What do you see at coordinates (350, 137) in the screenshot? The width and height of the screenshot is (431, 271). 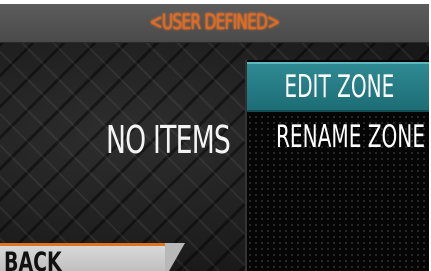 I see `menu-item-label: RENAME ZONE` at bounding box center [350, 137].